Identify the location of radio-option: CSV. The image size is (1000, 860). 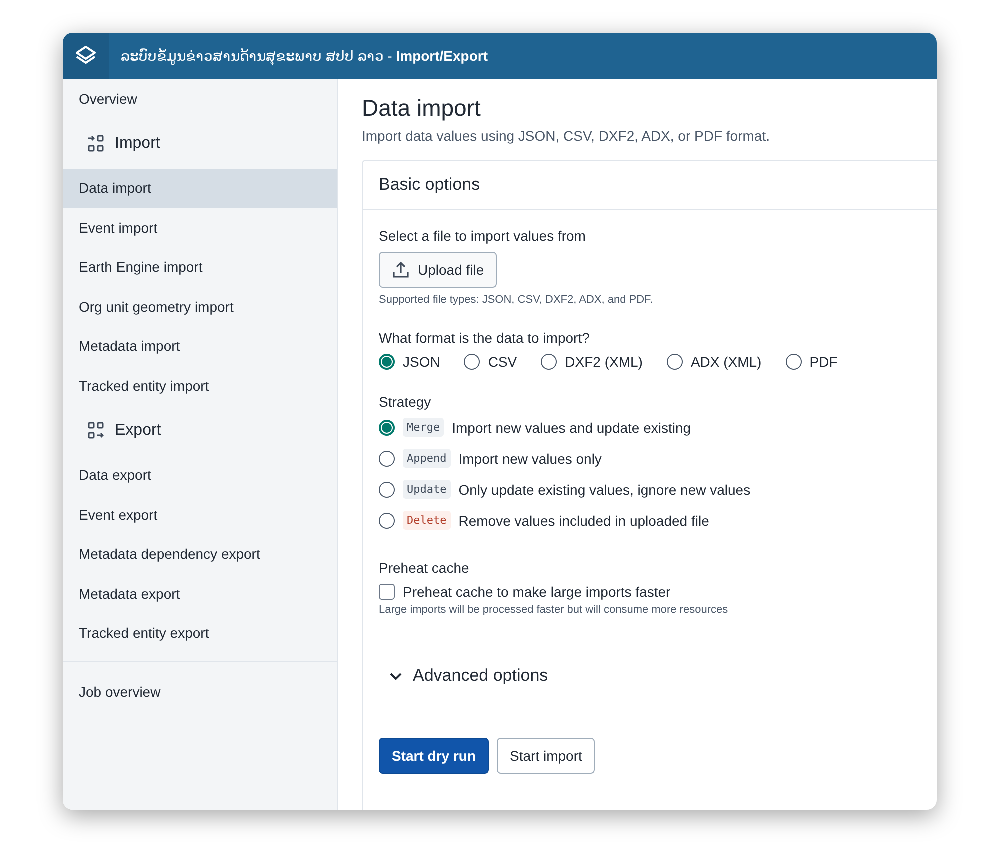
(491, 362).